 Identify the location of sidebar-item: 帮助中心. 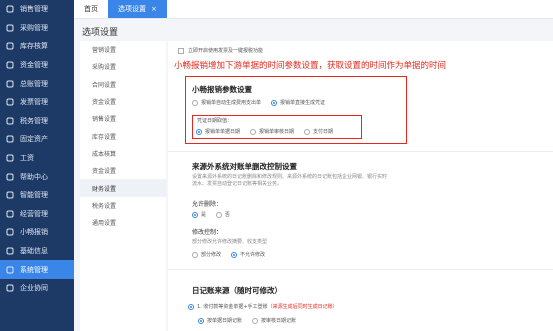
(37, 176).